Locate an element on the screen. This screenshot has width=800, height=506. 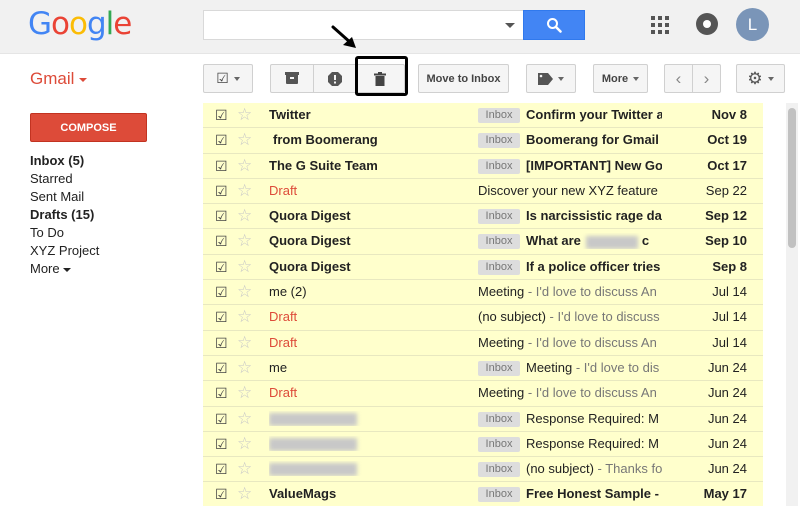
email-subject-text: Confirm your Twitter a is located at coordinates (594, 114).